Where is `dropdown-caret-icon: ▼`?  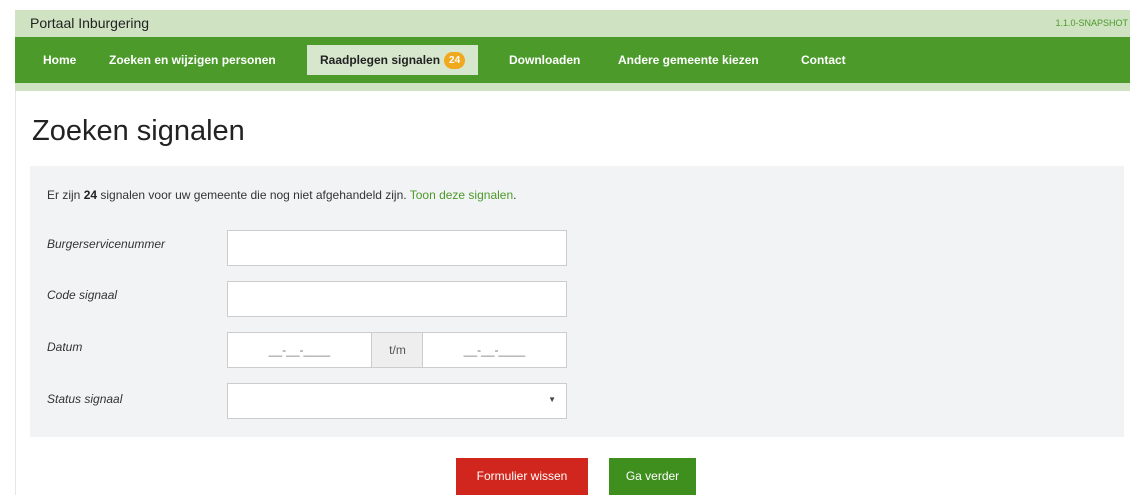
dropdown-caret-icon: ▼ is located at coordinates (552, 399).